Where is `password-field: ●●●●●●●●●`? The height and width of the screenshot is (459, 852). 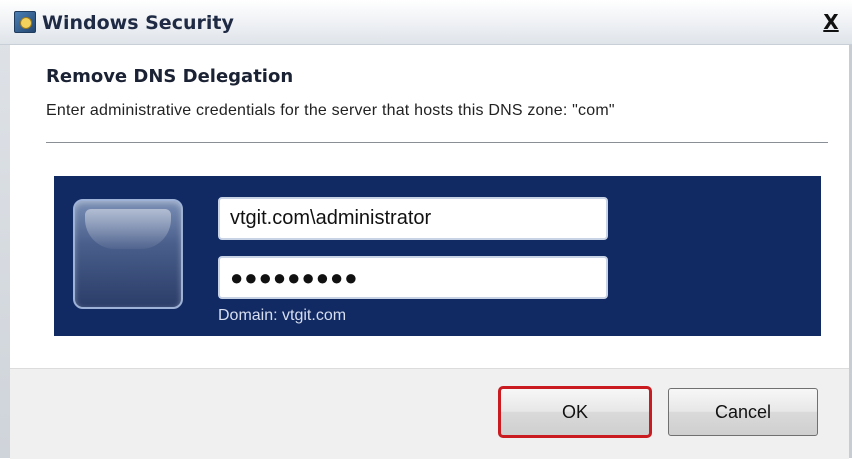
password-field: ●●●●●●●●● is located at coordinates (413, 277).